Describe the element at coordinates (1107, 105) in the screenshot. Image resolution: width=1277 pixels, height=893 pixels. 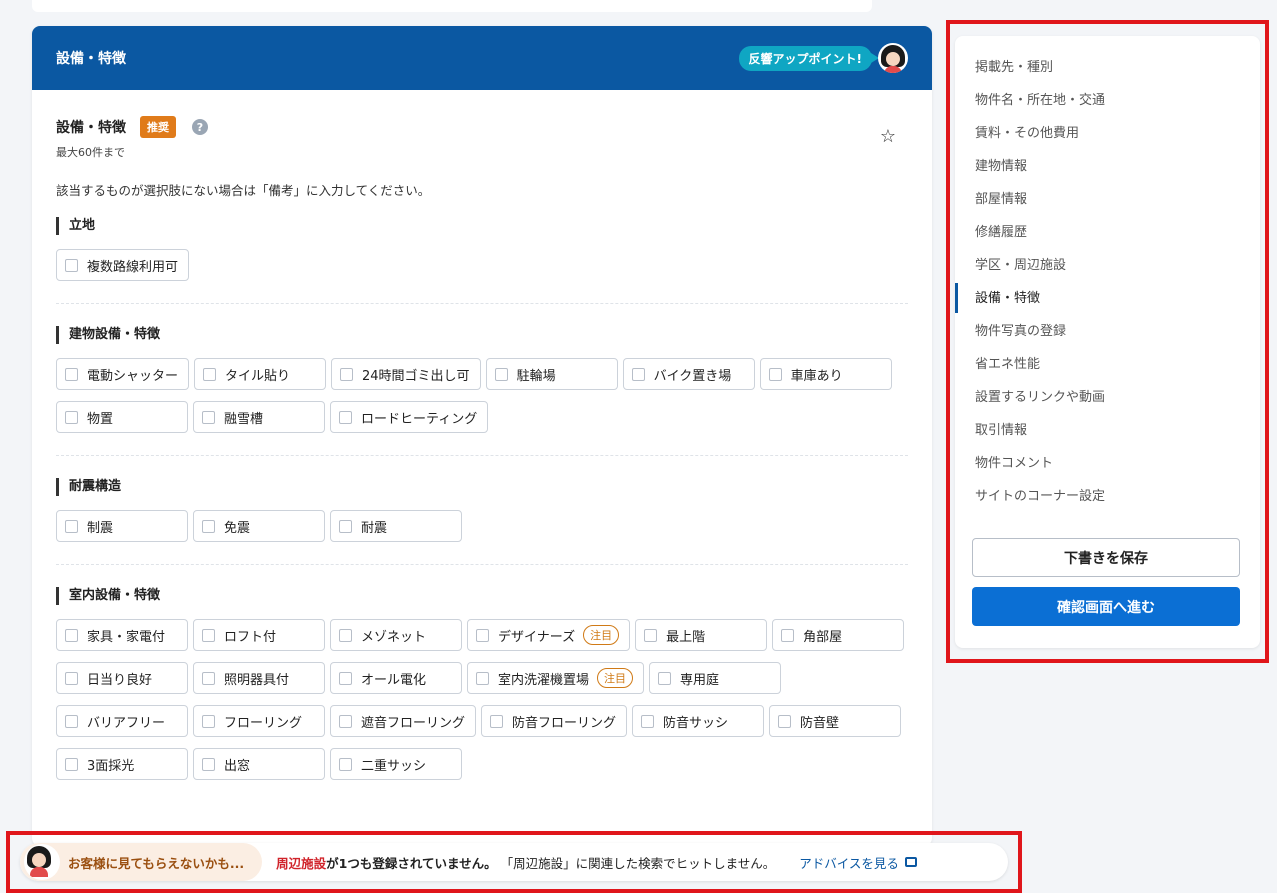
I see `sidebar-nav-item: 物件名・所在地・交通` at that location.